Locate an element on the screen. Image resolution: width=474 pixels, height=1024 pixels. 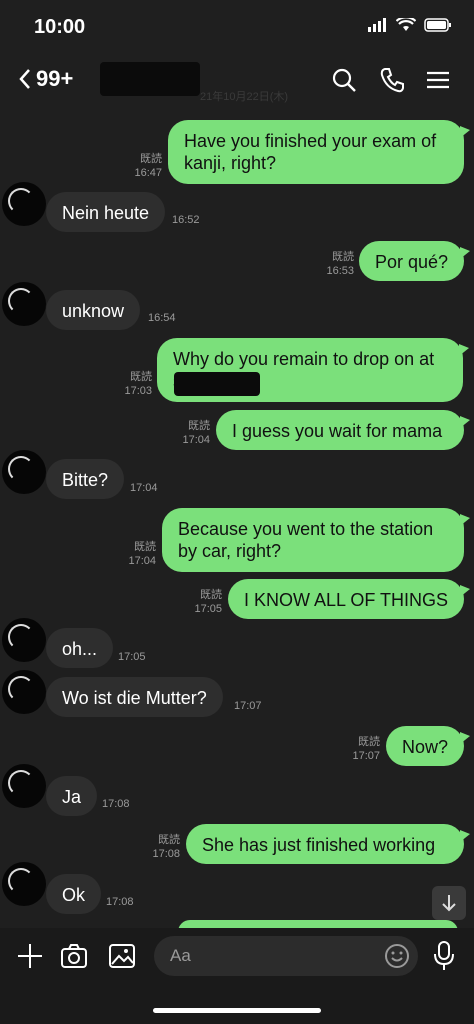
signal-icon is located at coordinates (377, 25).